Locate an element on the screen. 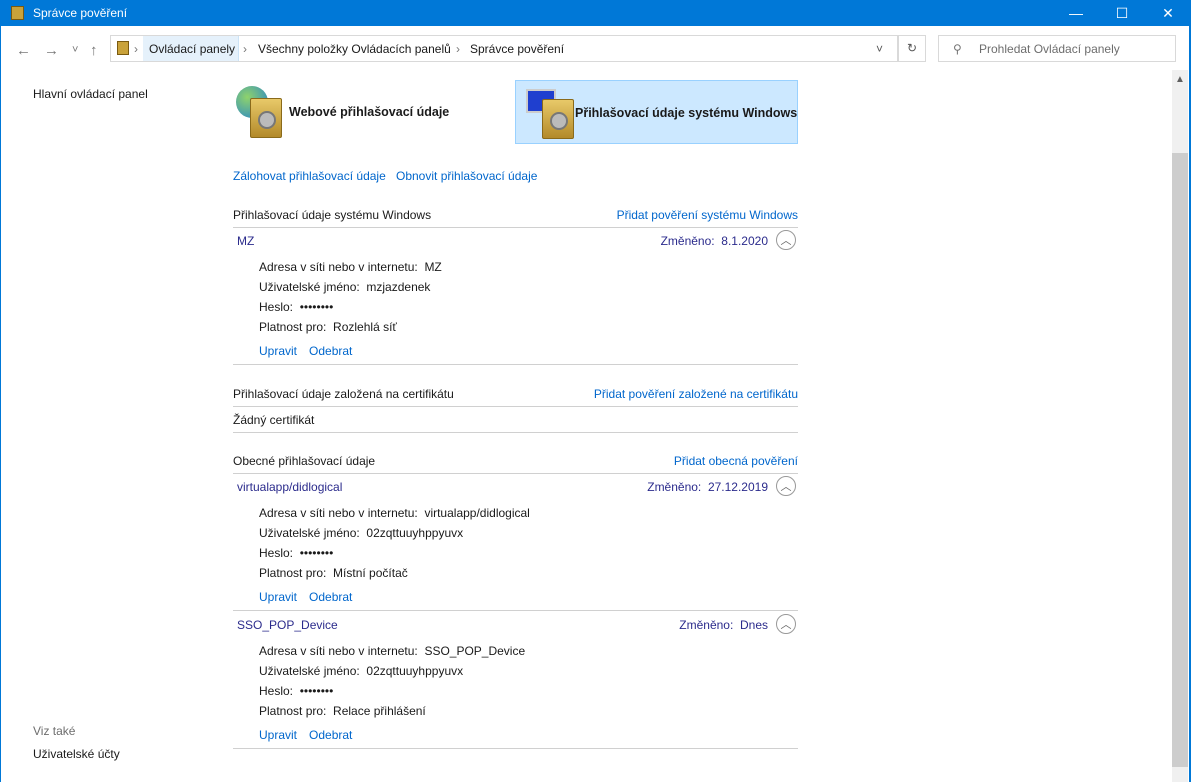  maximize-button: ☐ is located at coordinates (1122, 13).